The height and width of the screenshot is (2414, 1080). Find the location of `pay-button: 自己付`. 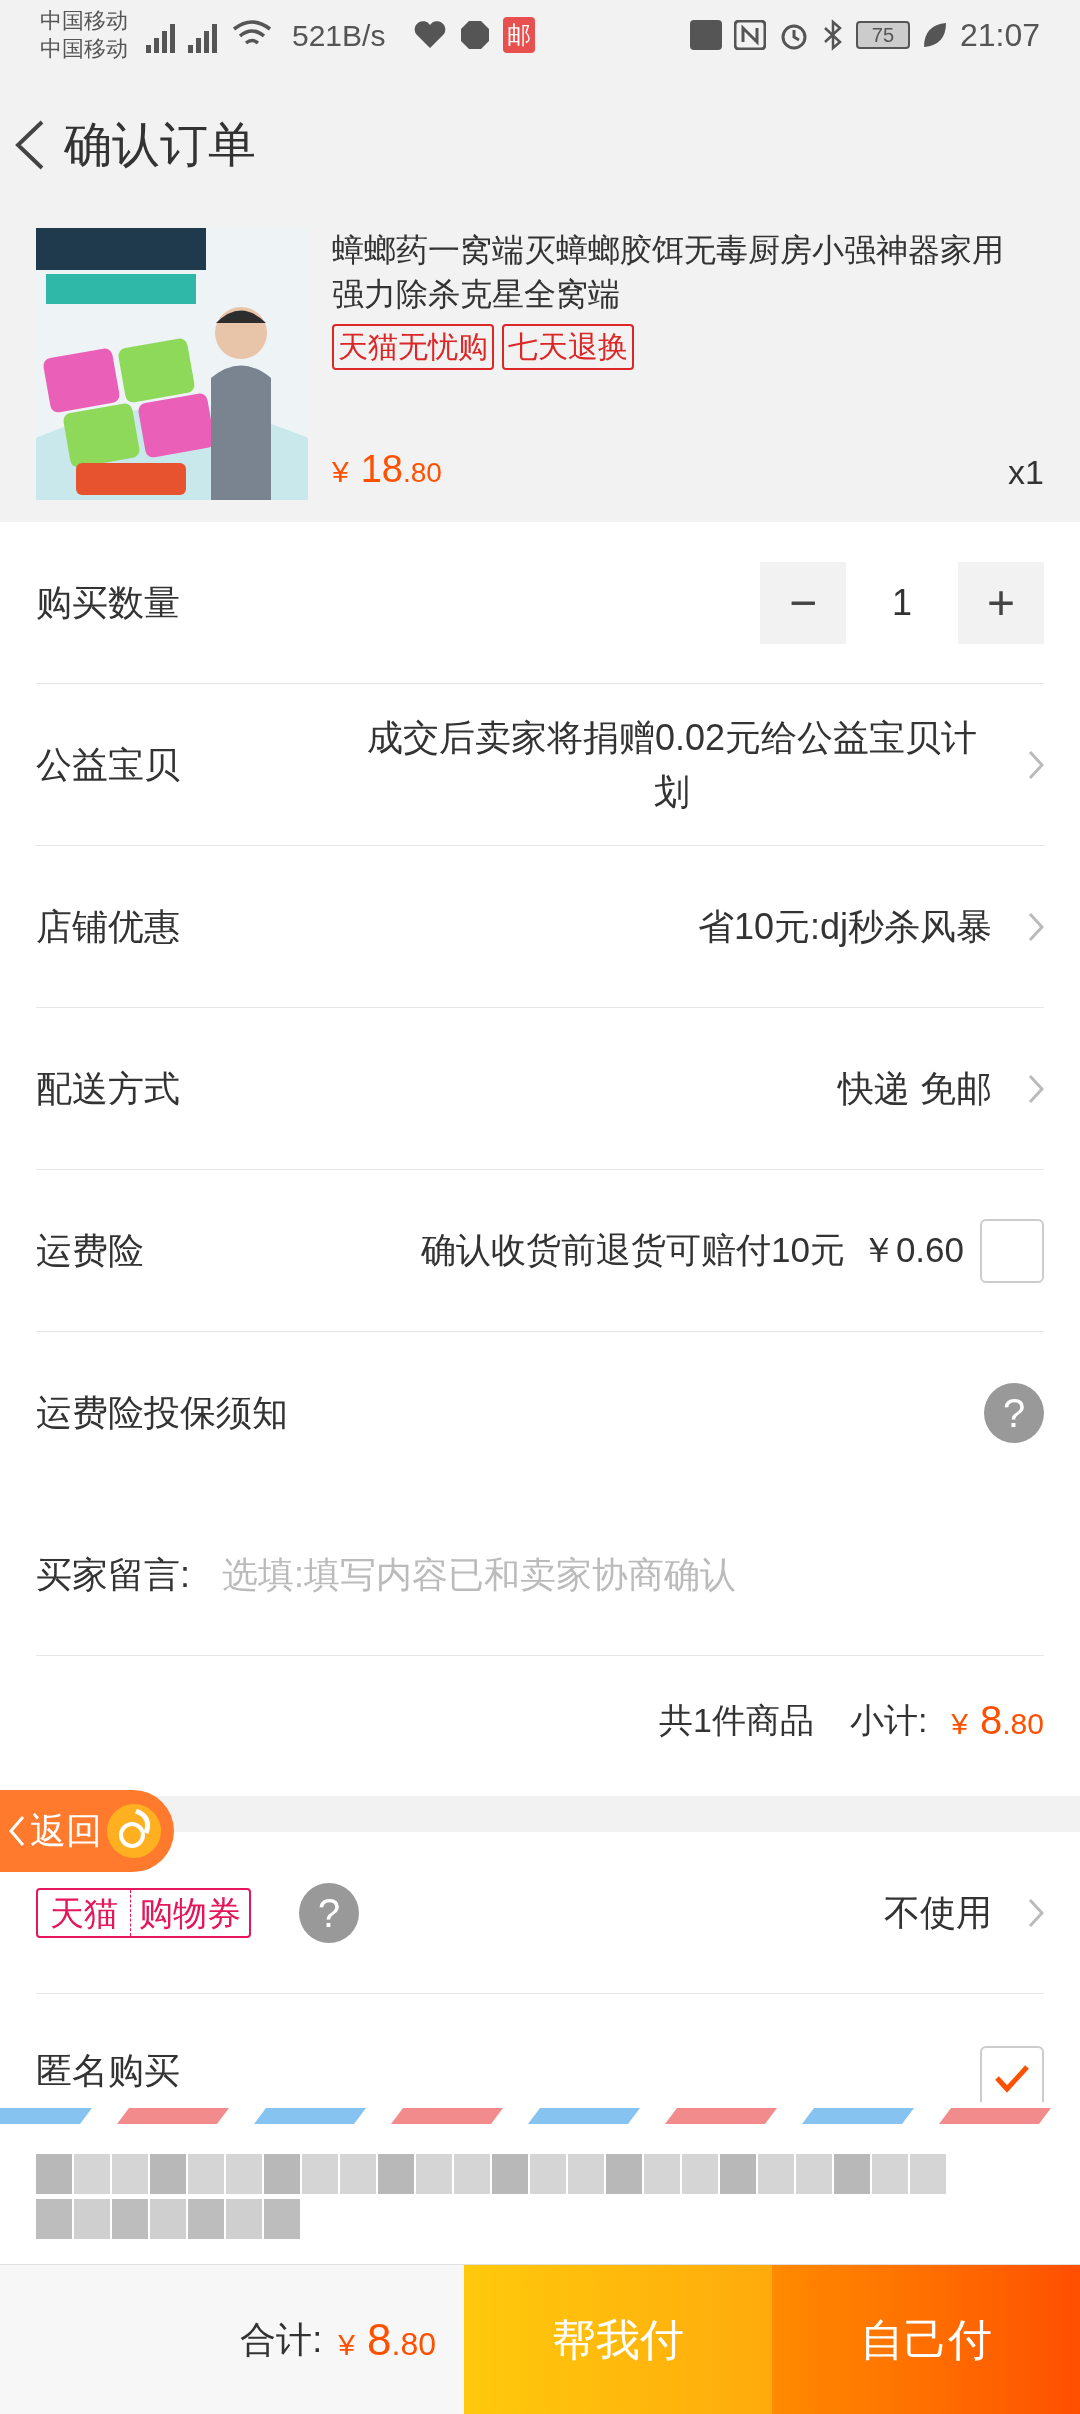

pay-button: 自己付 is located at coordinates (926, 2339).